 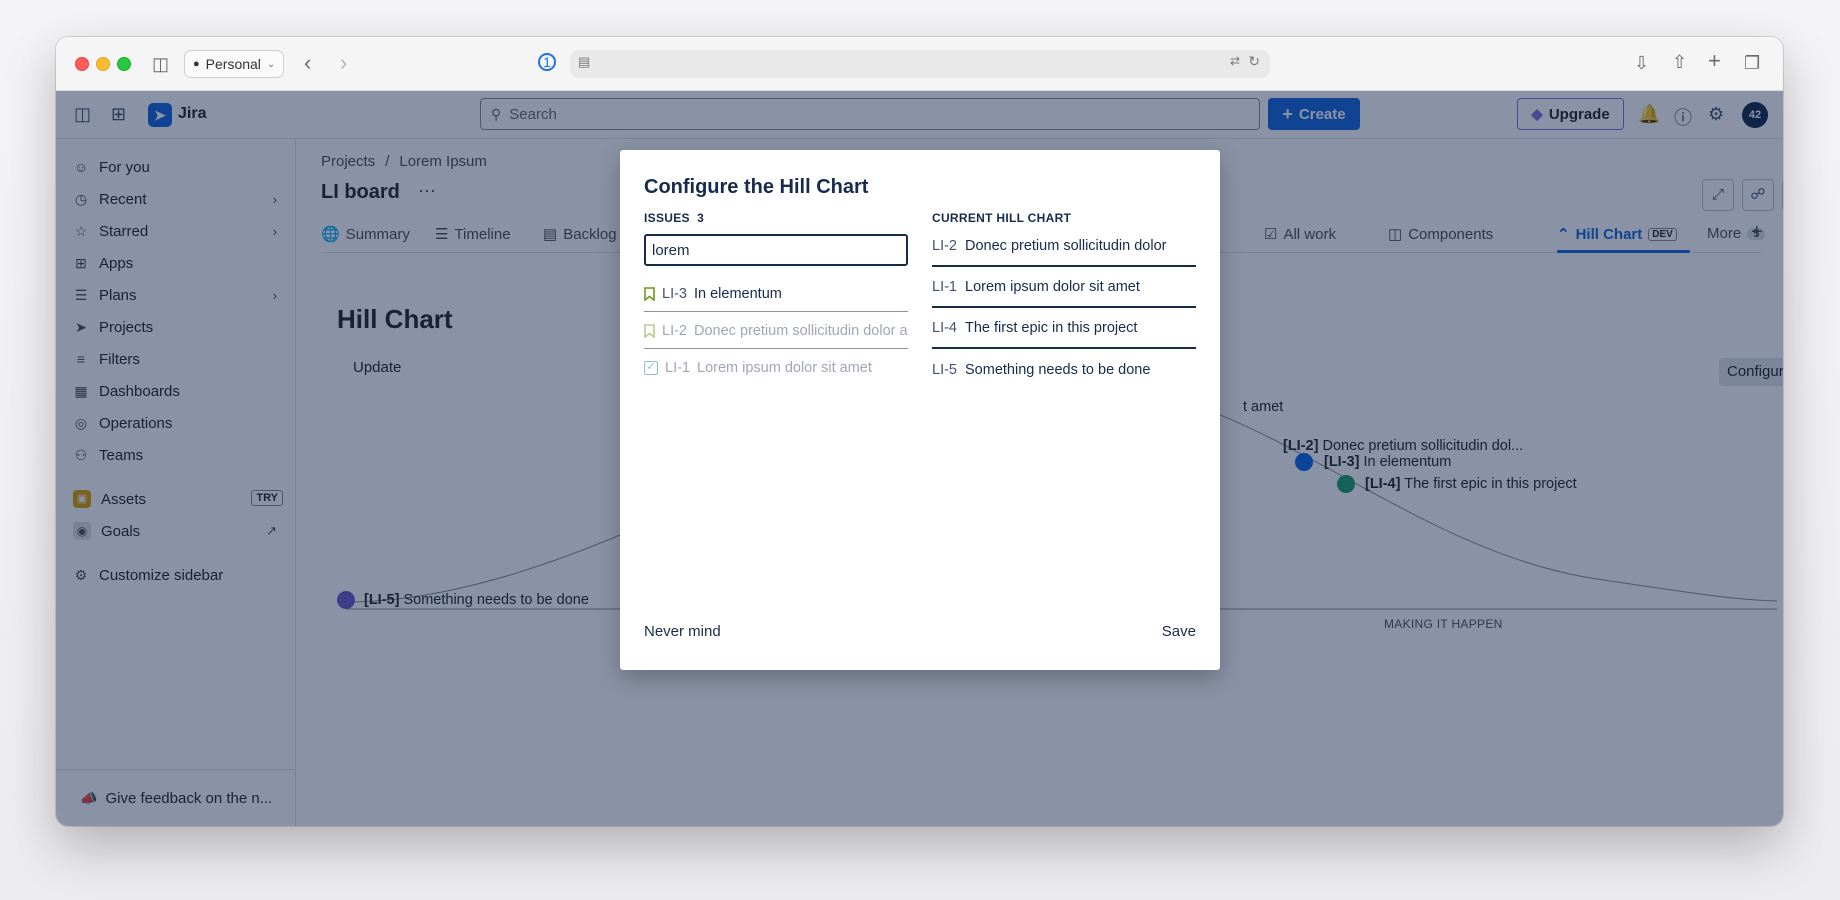 I want to click on issue-key: LI-3, so click(x=674, y=293).